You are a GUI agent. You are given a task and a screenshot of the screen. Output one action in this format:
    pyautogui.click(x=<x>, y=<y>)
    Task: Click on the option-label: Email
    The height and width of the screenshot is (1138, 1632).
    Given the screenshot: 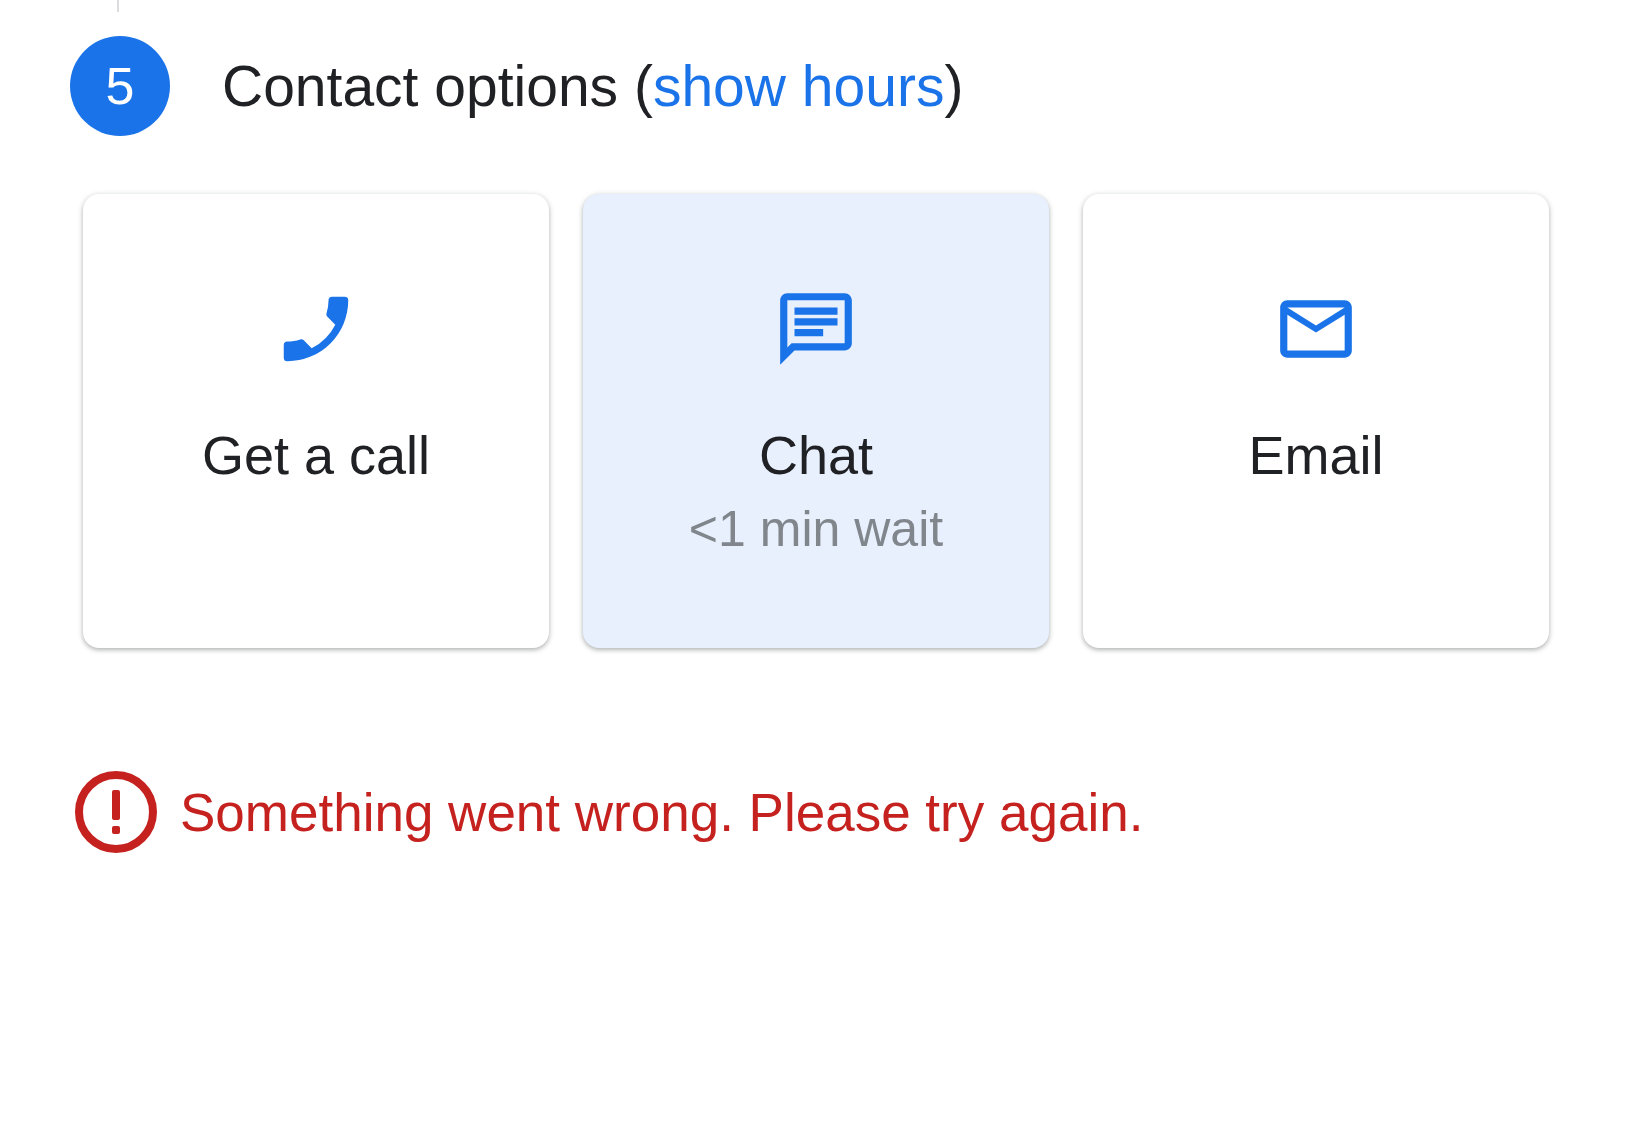 What is the action you would take?
    pyautogui.click(x=1316, y=455)
    